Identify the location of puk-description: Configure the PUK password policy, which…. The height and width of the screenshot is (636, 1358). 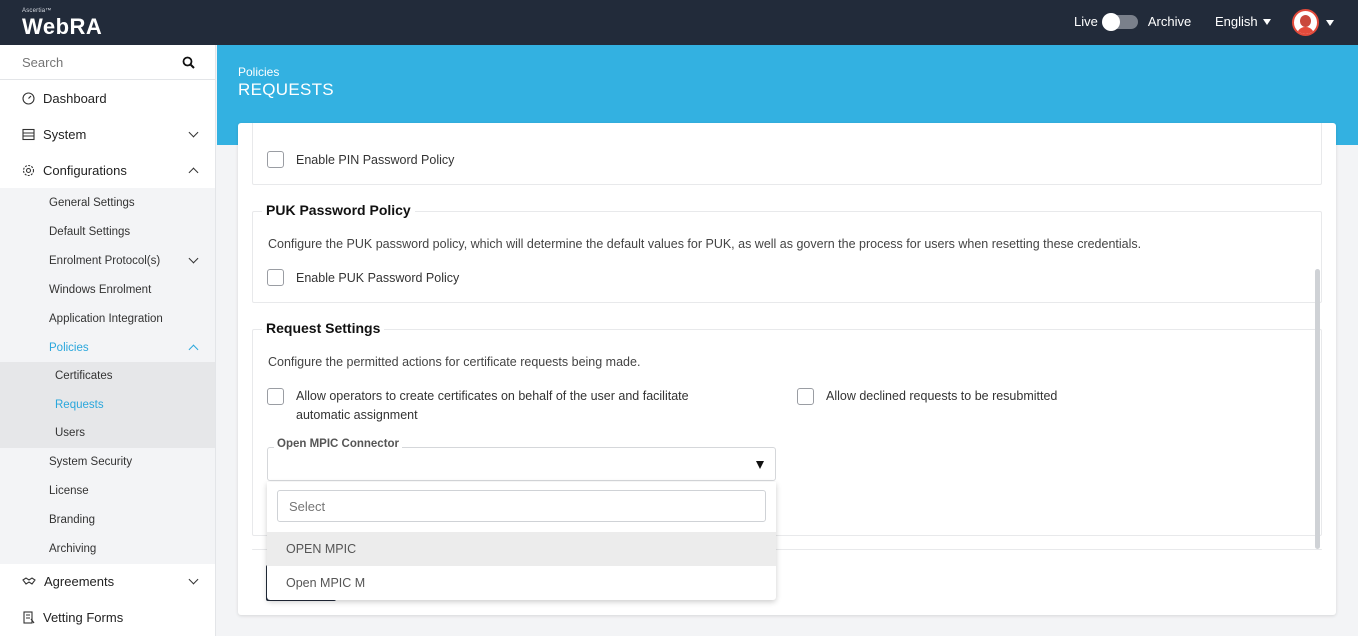
(705, 244).